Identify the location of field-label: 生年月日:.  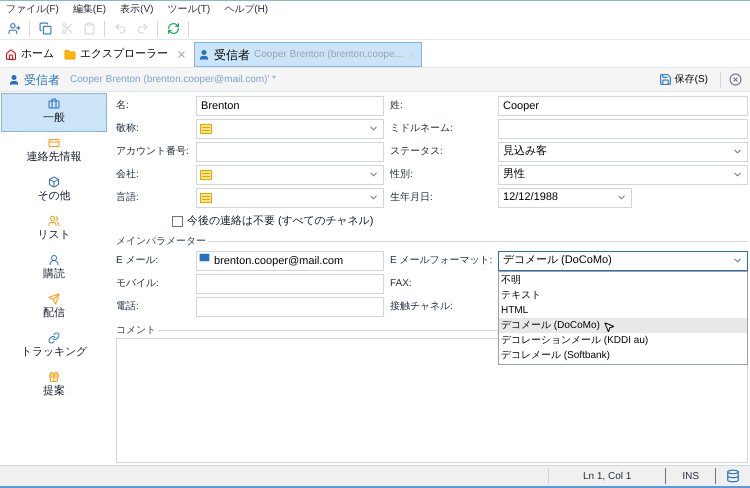
(412, 197).